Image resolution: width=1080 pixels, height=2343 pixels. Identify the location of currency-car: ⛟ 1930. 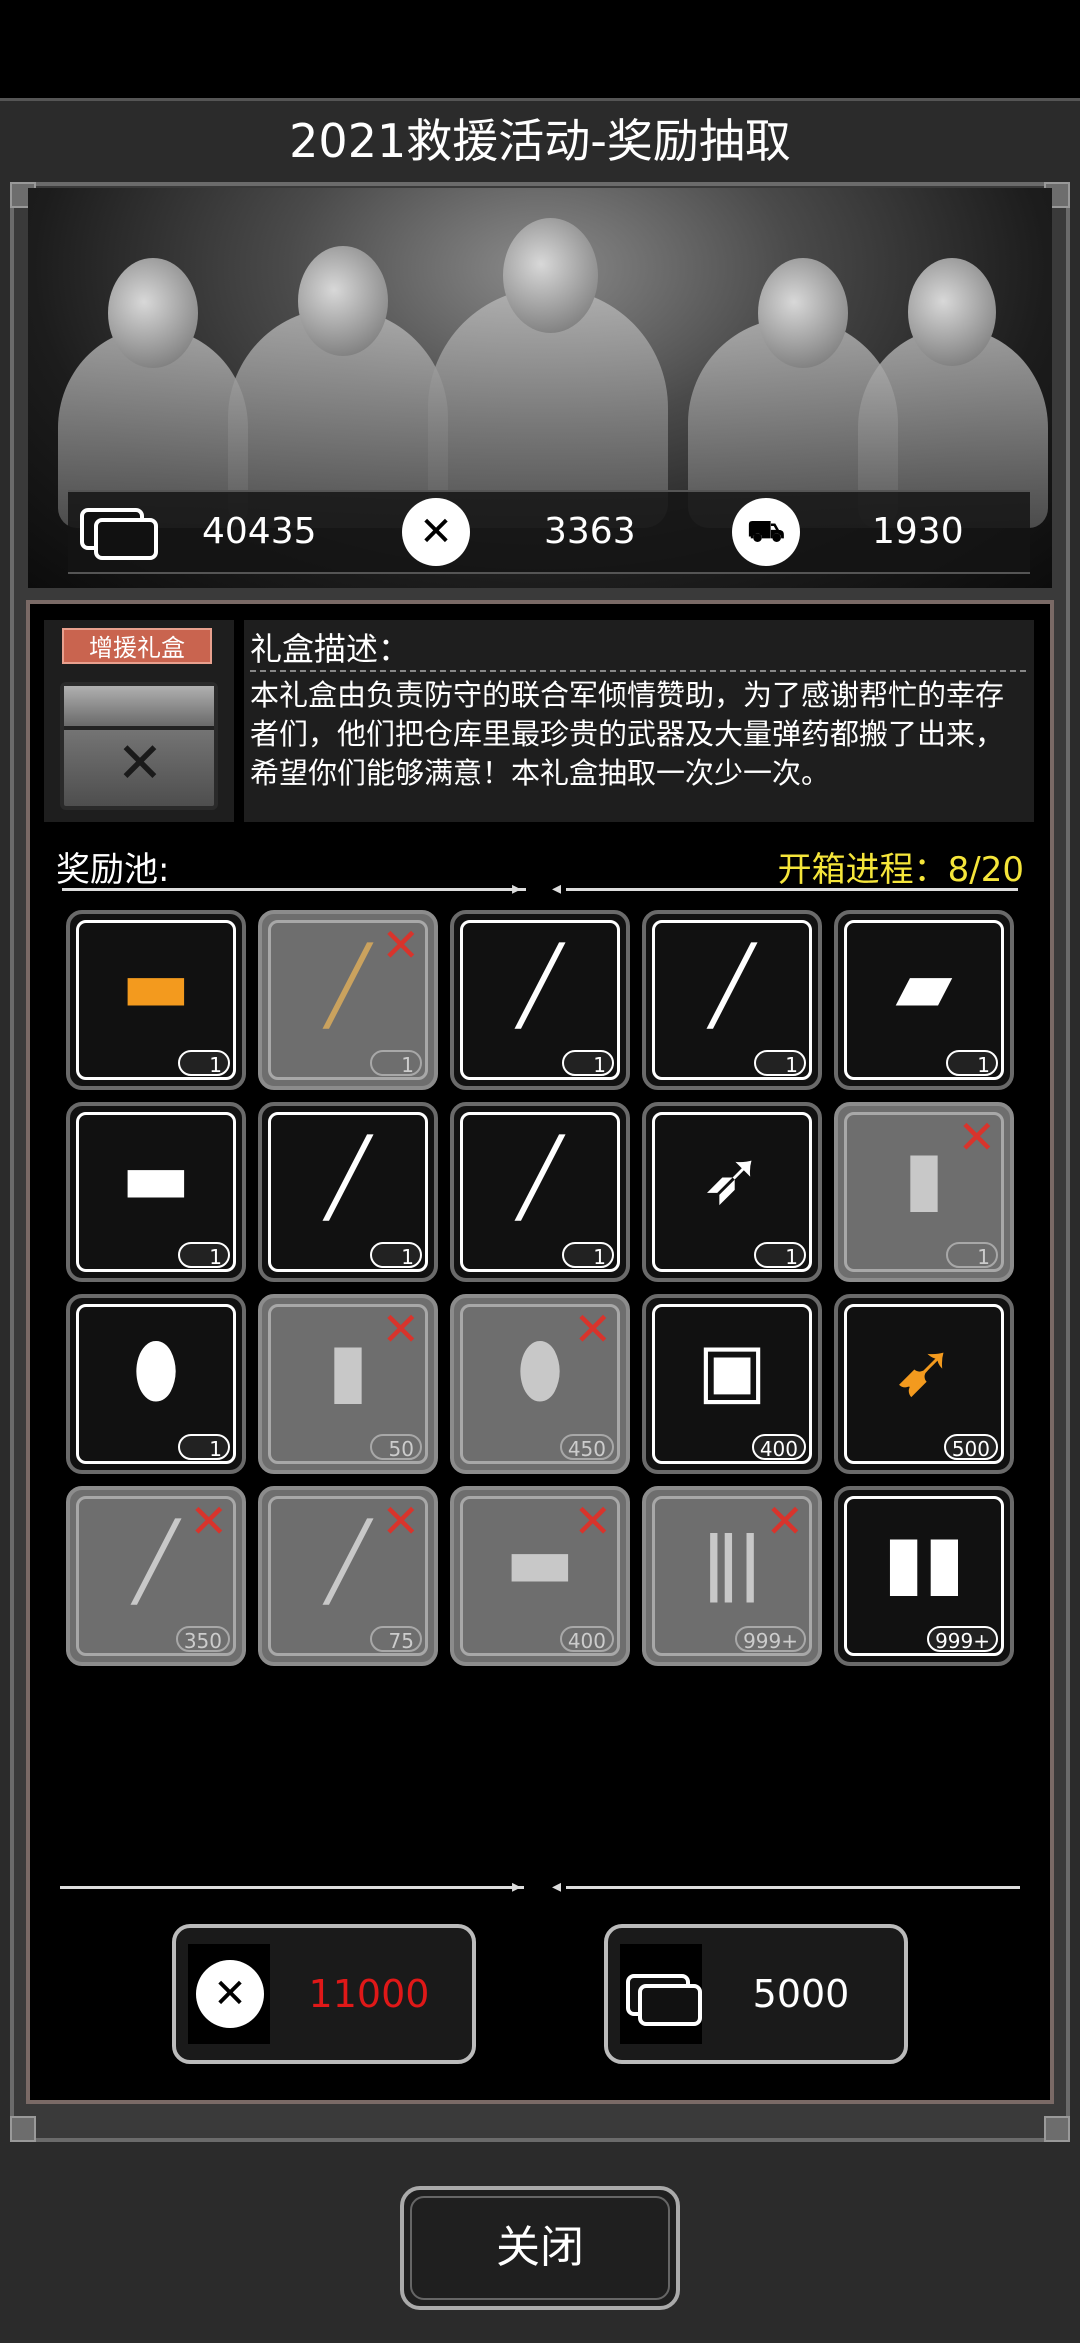
(871, 532).